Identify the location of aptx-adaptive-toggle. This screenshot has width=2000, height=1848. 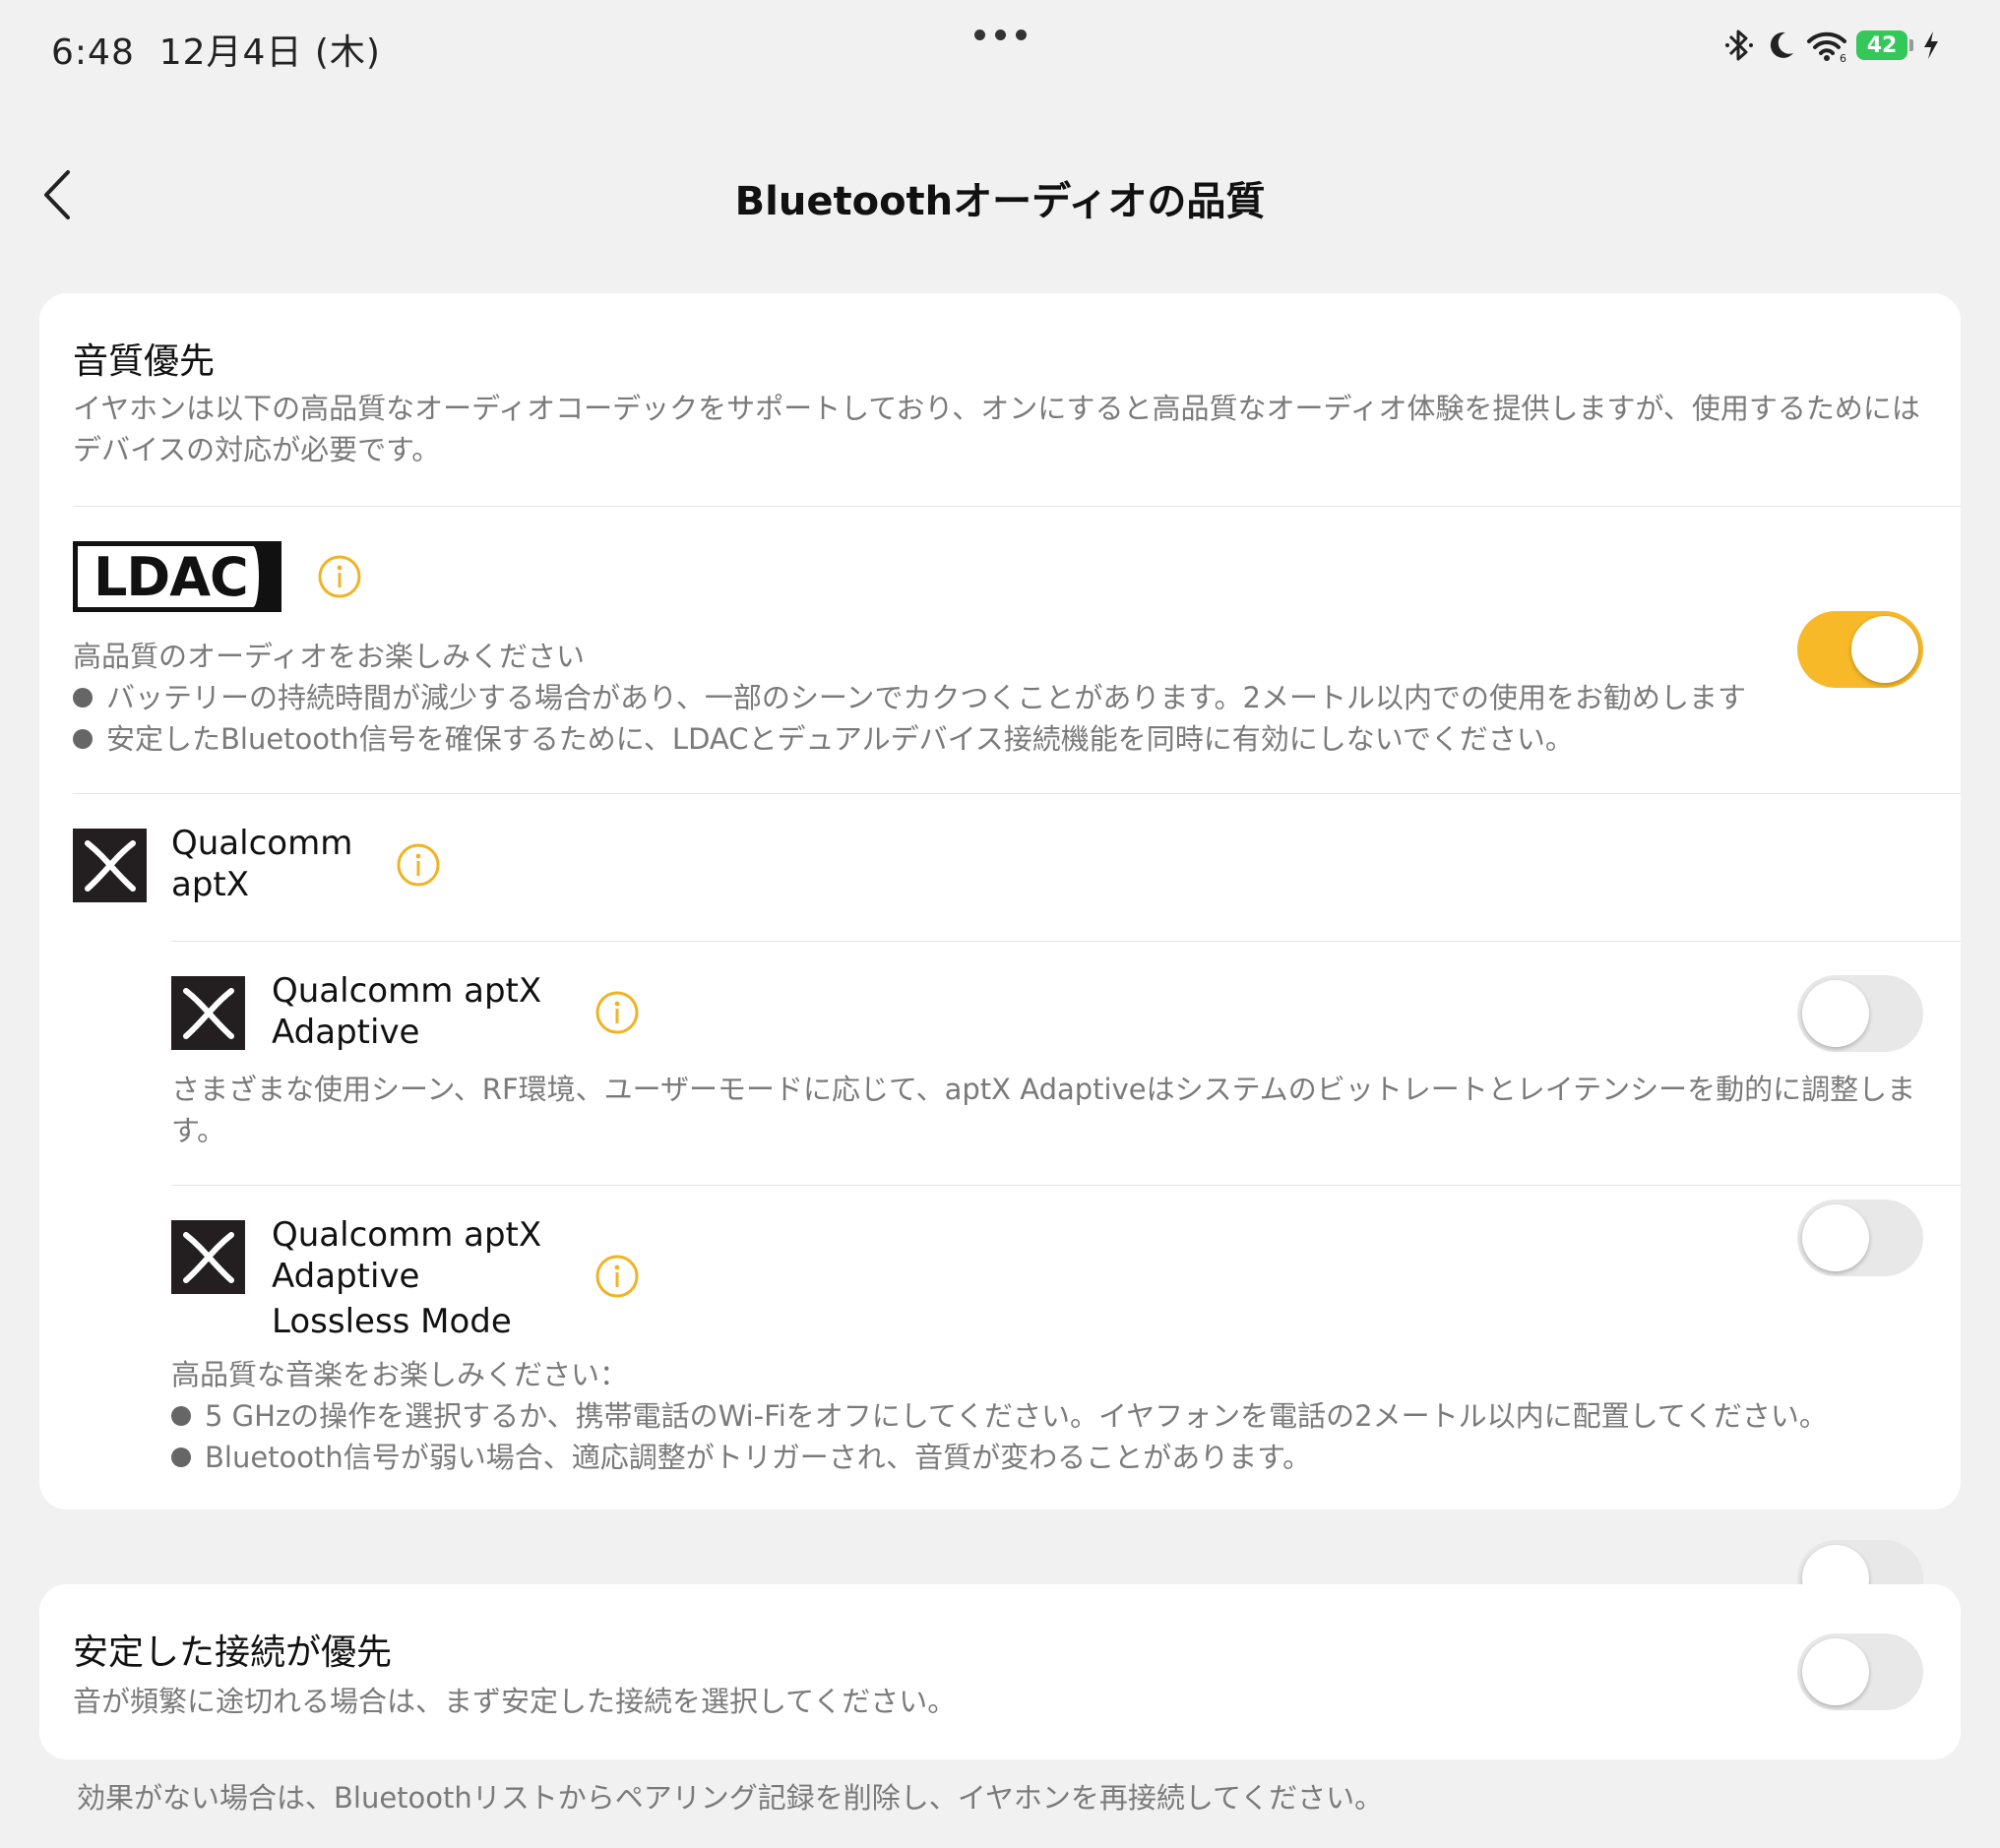
(1860, 1238).